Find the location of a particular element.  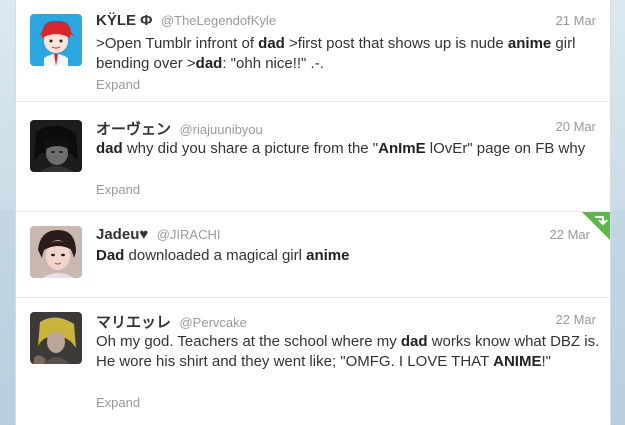

tweet-author-name: オーヴェン is located at coordinates (133, 129).